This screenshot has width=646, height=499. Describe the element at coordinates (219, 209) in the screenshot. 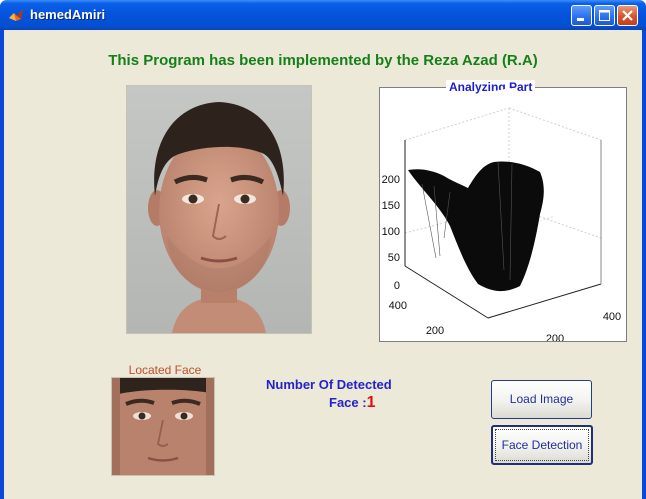

I see `face-photo` at that location.